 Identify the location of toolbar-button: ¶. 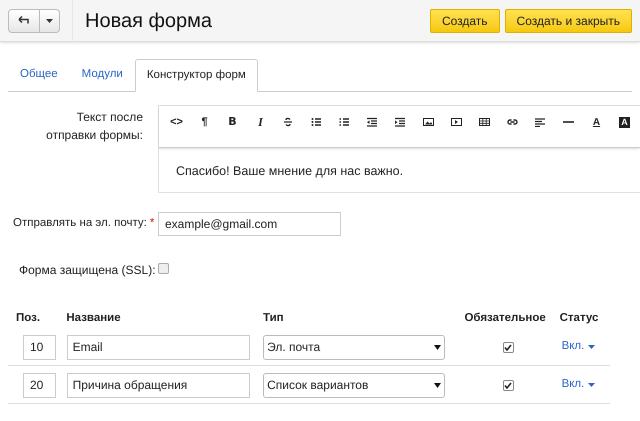
(204, 122).